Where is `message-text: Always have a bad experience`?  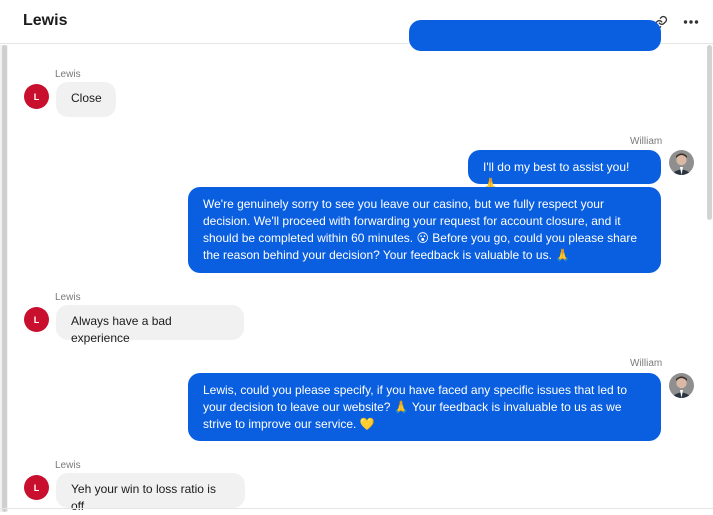 message-text: Always have a bad experience is located at coordinates (121, 329).